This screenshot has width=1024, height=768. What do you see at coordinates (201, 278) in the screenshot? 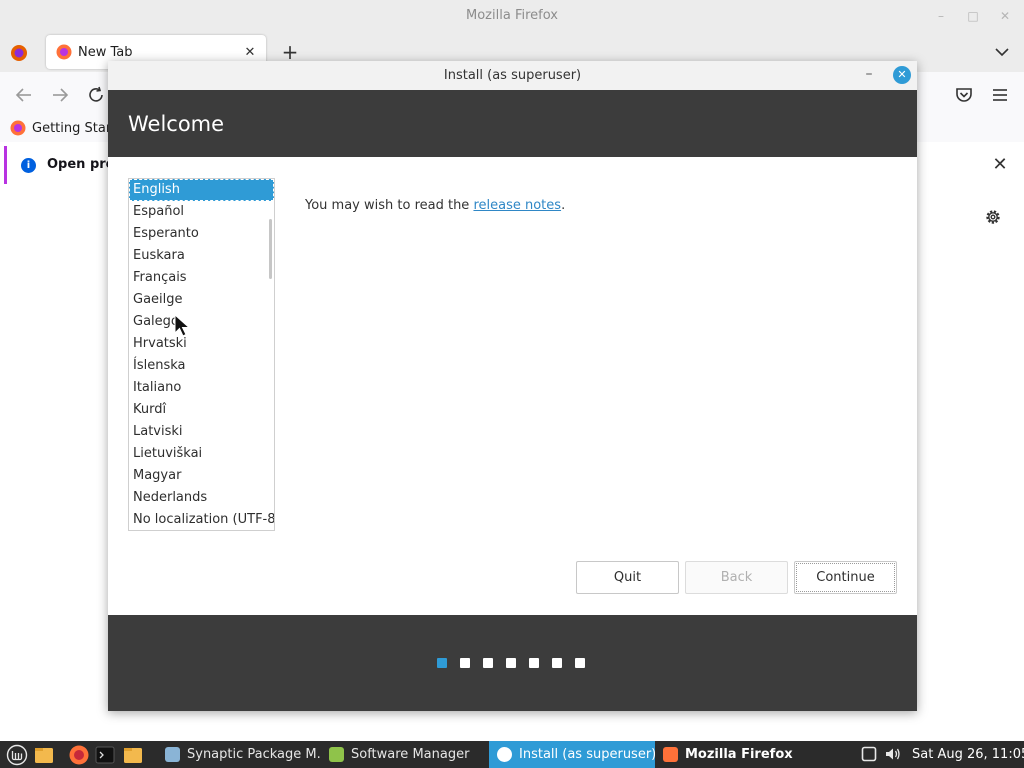
I see `language-item: Français` at bounding box center [201, 278].